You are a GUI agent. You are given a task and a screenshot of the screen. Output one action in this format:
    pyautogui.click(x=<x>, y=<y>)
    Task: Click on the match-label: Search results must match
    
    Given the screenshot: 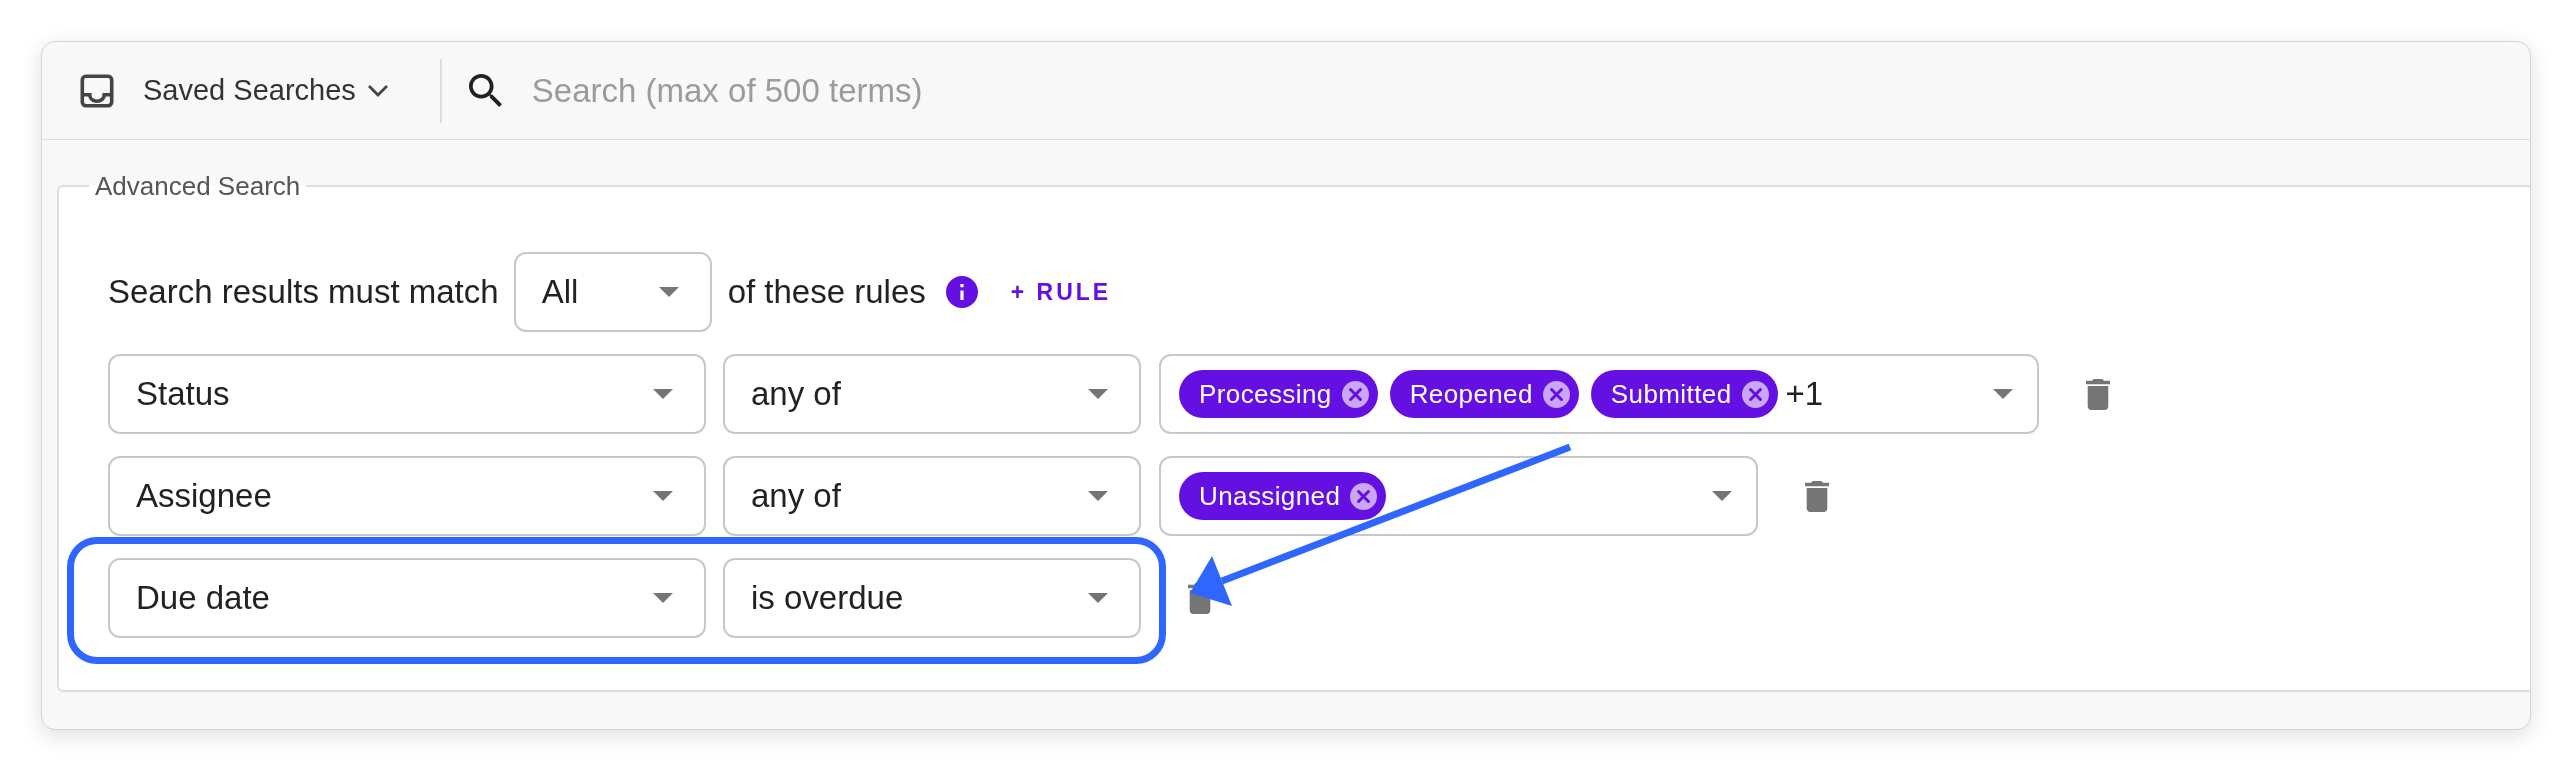 What is the action you would take?
    pyautogui.click(x=303, y=292)
    